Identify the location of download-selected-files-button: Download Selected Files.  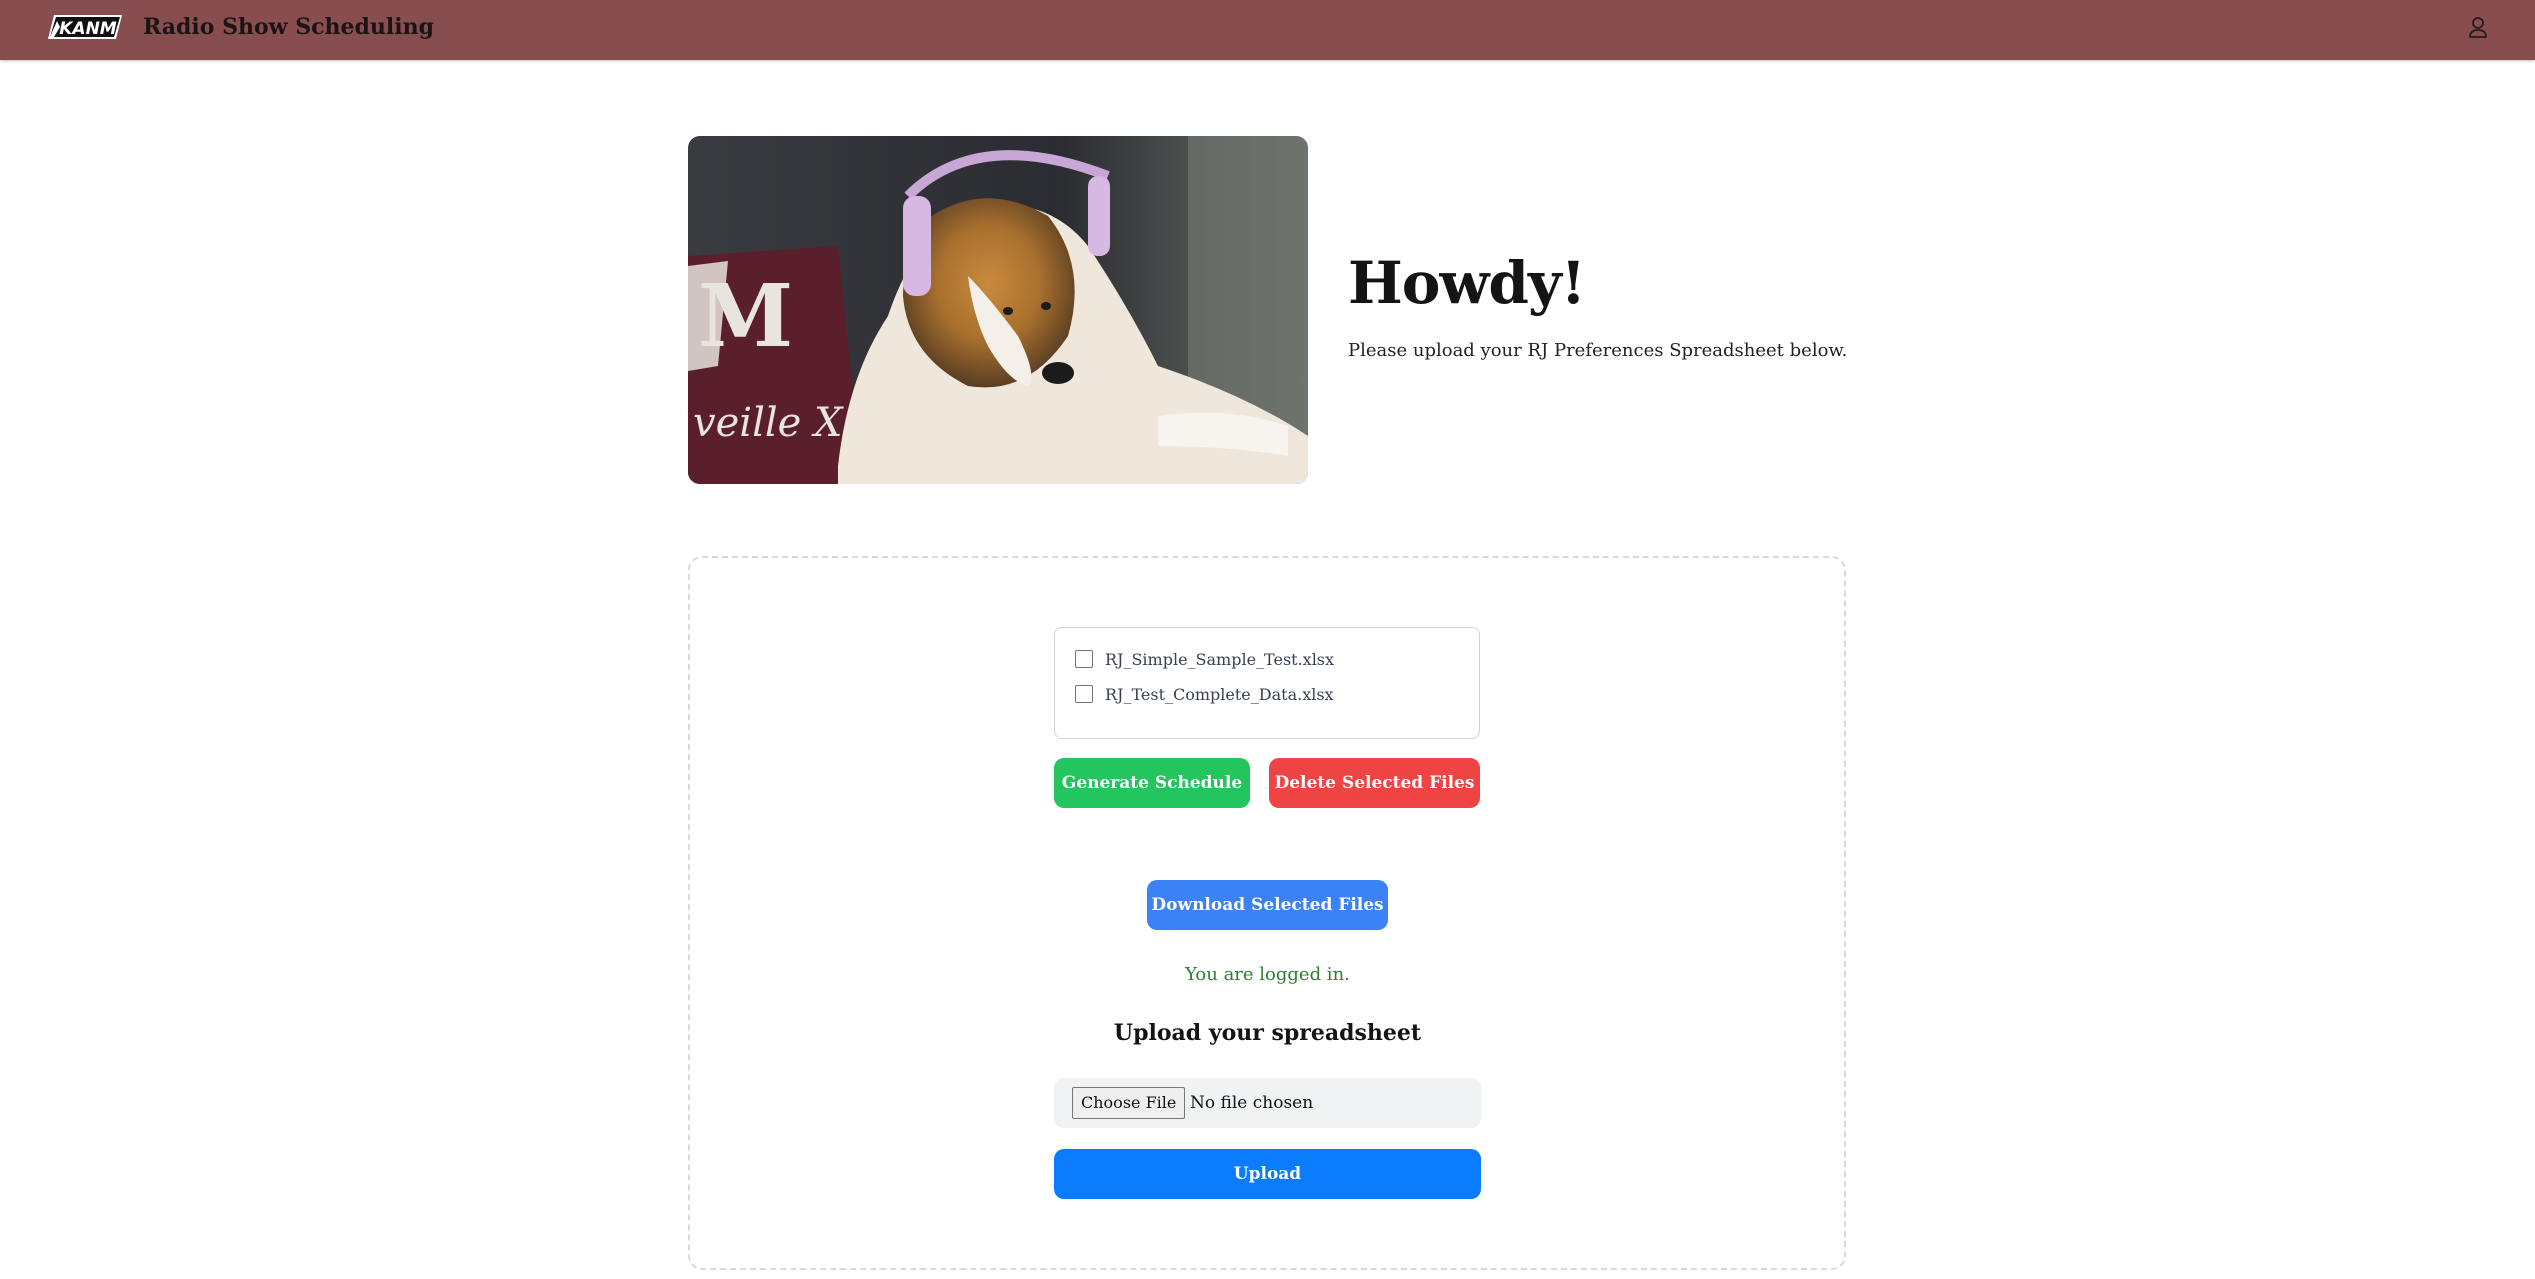
(1267, 905).